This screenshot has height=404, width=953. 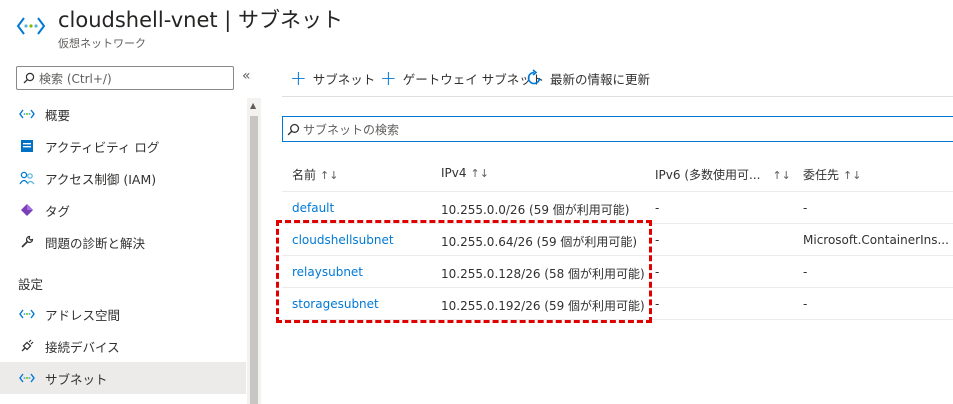 I want to click on add-subnet-button: + サブネット, so click(x=332, y=78).